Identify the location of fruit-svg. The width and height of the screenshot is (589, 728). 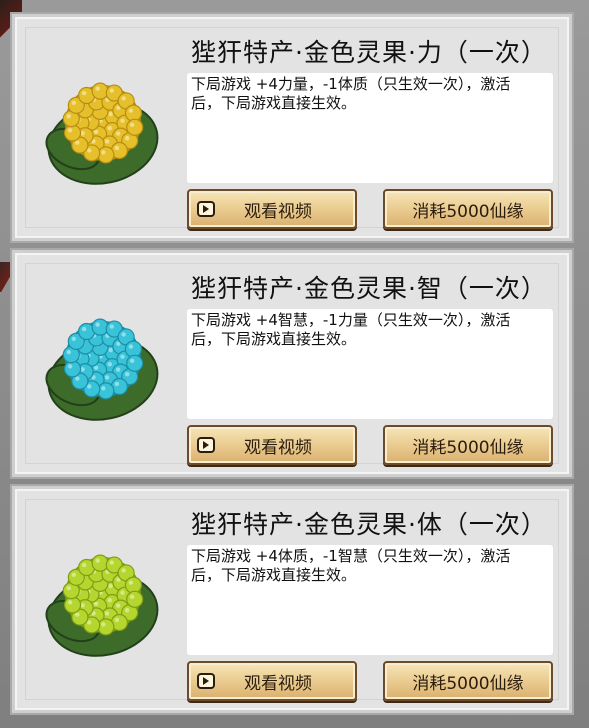
(102, 369).